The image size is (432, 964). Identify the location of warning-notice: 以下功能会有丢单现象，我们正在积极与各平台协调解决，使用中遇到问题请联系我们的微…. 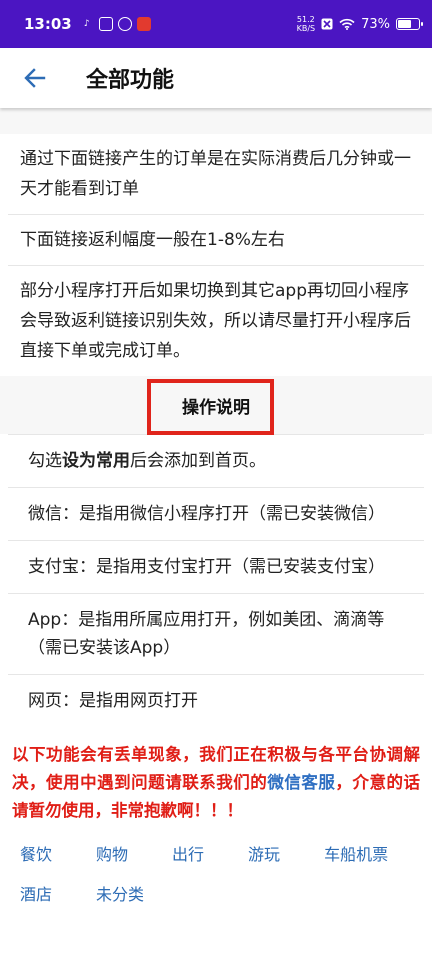
(216, 782).